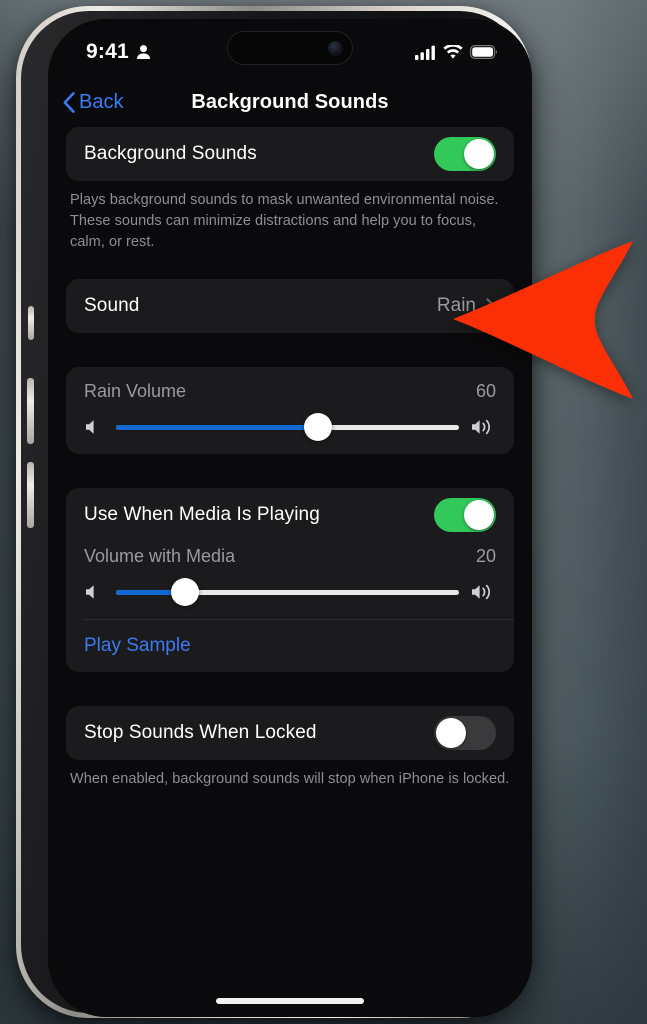  I want to click on rain-volume-slider-row, so click(290, 427).